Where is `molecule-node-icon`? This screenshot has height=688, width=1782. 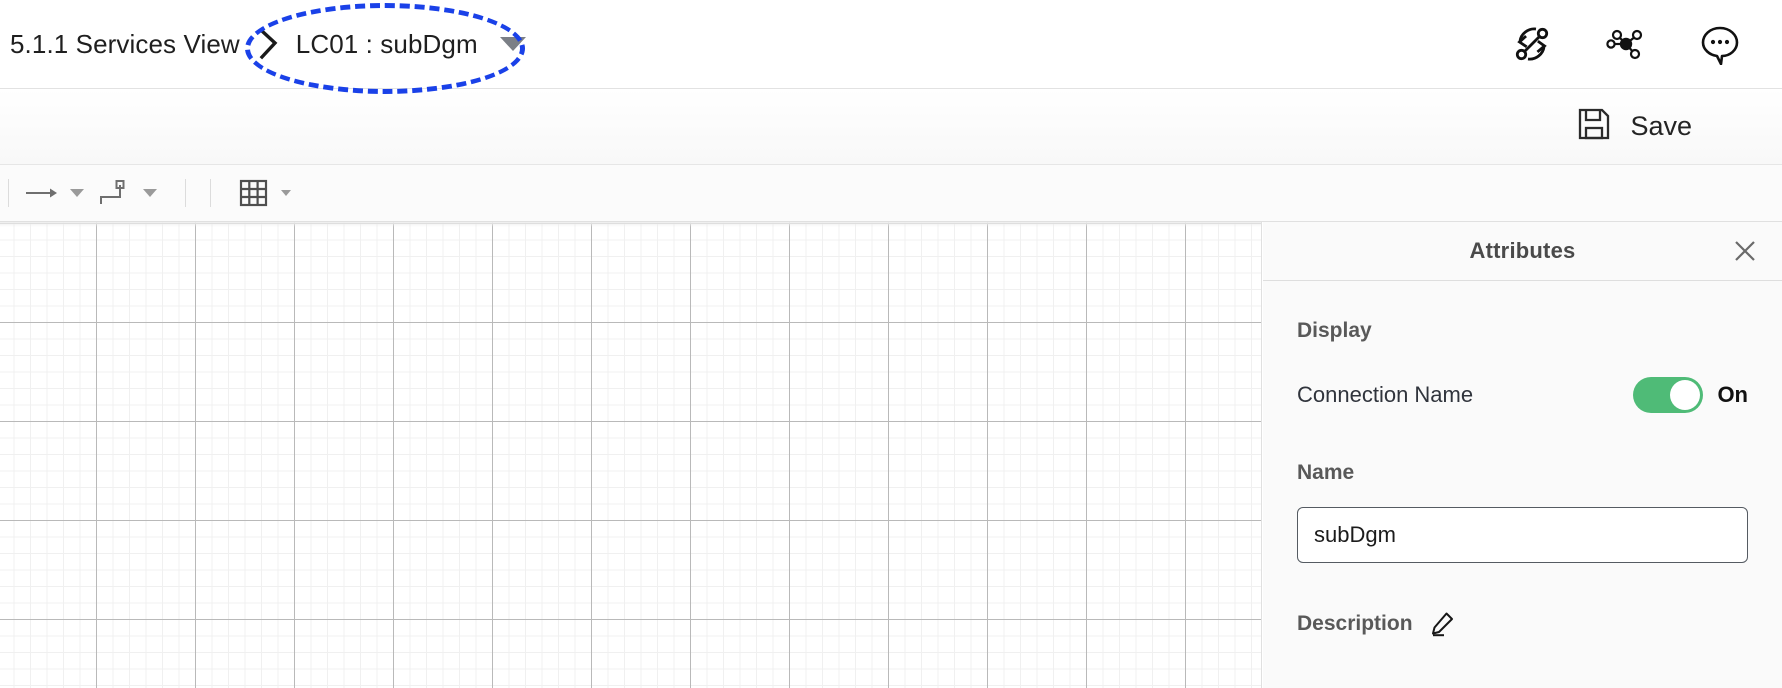 molecule-node-icon is located at coordinates (1626, 44).